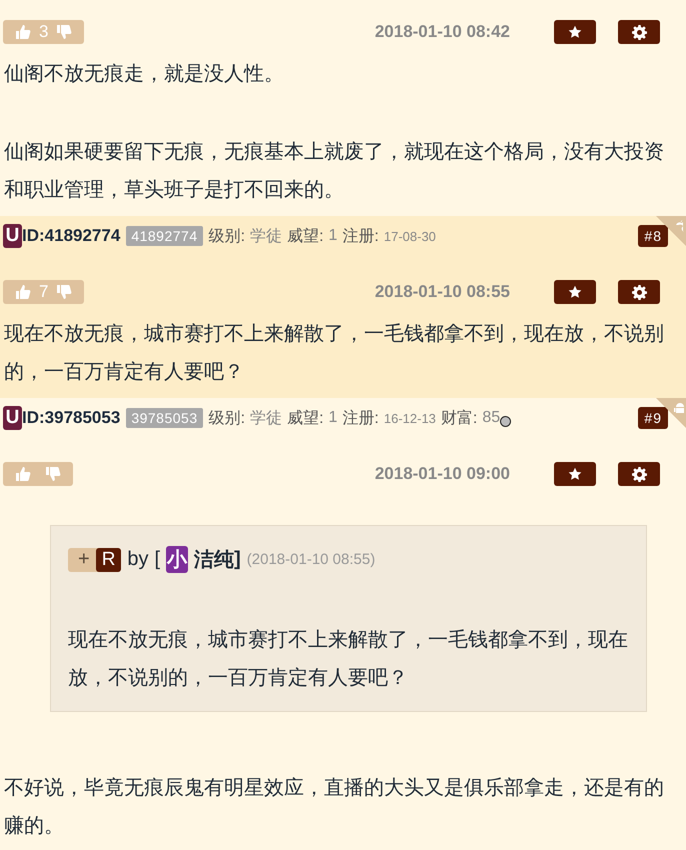  I want to click on field-value: 16-12-13, so click(410, 418).